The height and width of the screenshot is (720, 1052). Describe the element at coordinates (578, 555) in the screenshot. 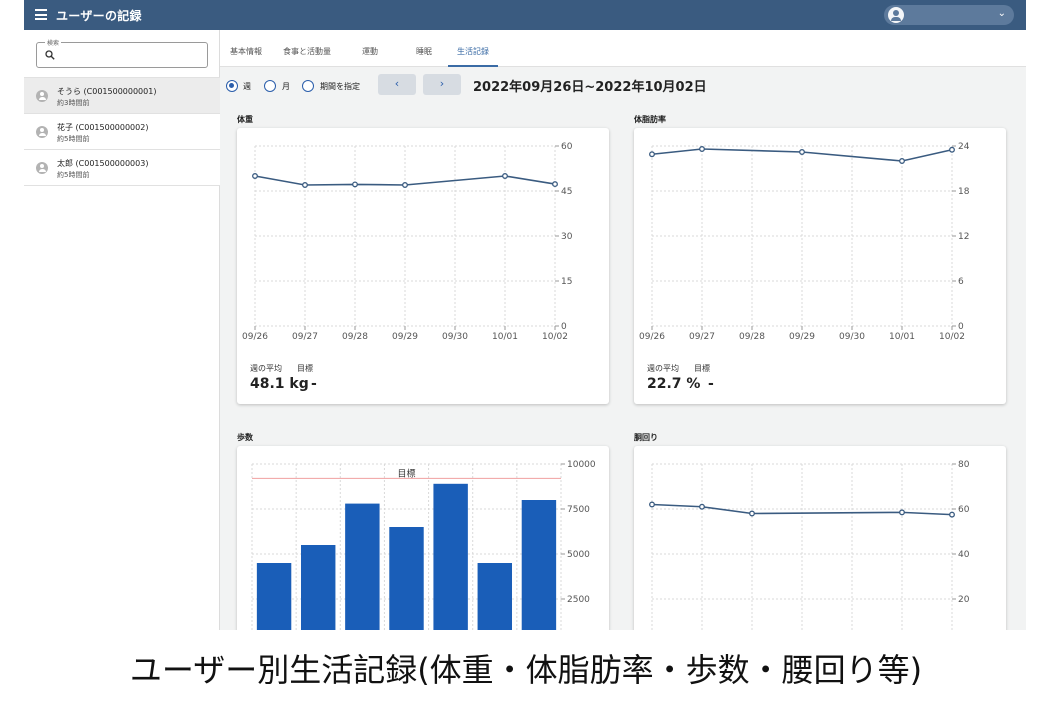

I see `y-tick-label: 5000` at that location.